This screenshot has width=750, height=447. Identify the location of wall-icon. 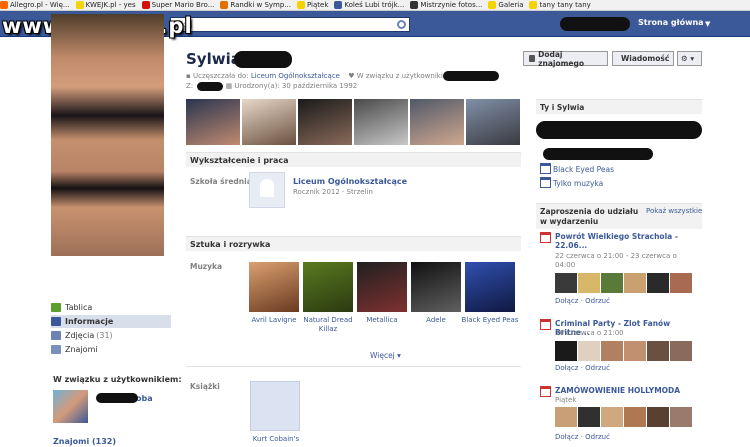
(56, 307).